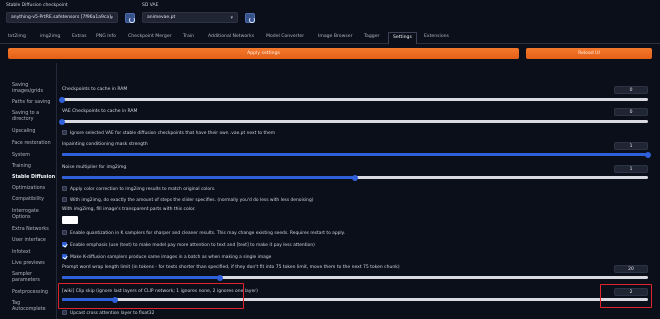 This screenshot has height=319, width=660. What do you see at coordinates (23, 132) in the screenshot?
I see `sidebar-item-upscaling: Upscaling` at bounding box center [23, 132].